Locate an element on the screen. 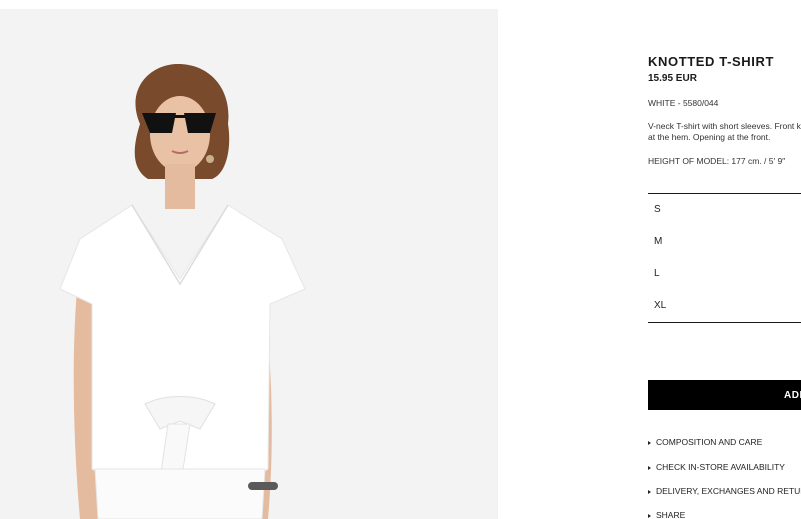  product-title: KNOTTED T-SHIRT is located at coordinates (711, 61).